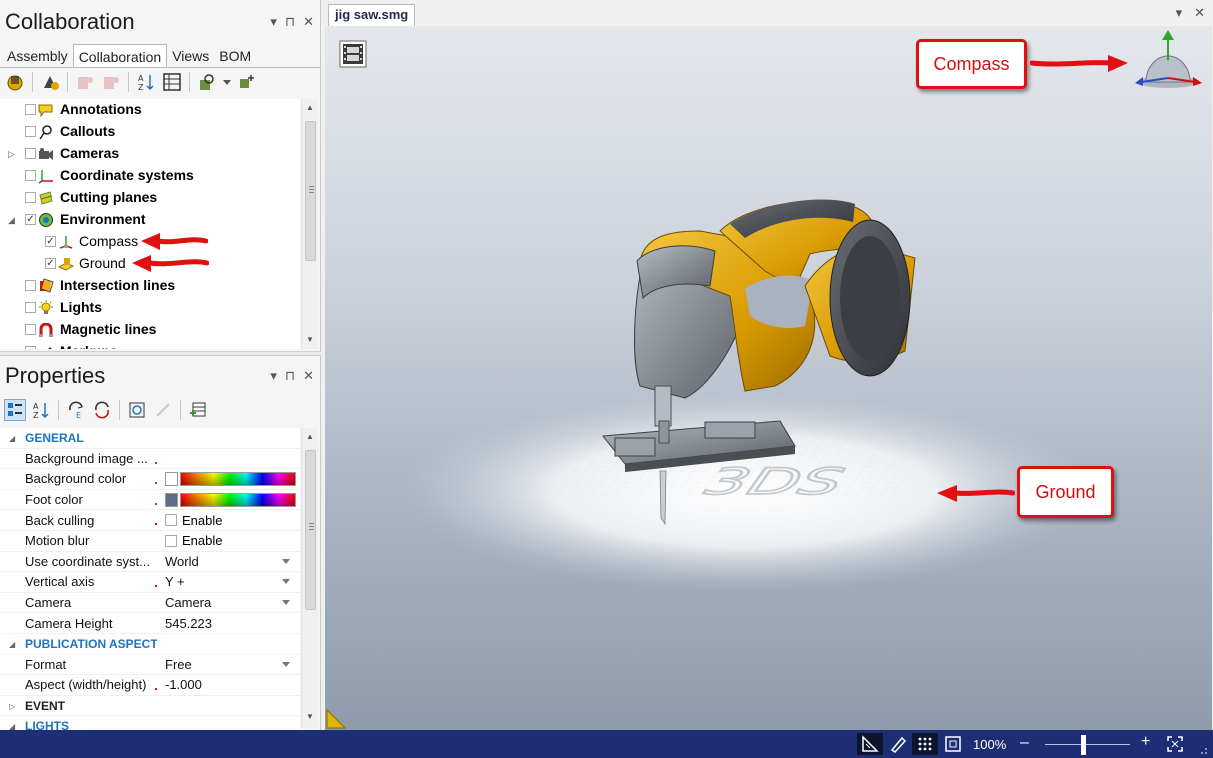 This screenshot has height=758, width=1213. Describe the element at coordinates (150, 541) in the screenshot. I see `prop-motion-blur: Motion blur Enable` at that location.